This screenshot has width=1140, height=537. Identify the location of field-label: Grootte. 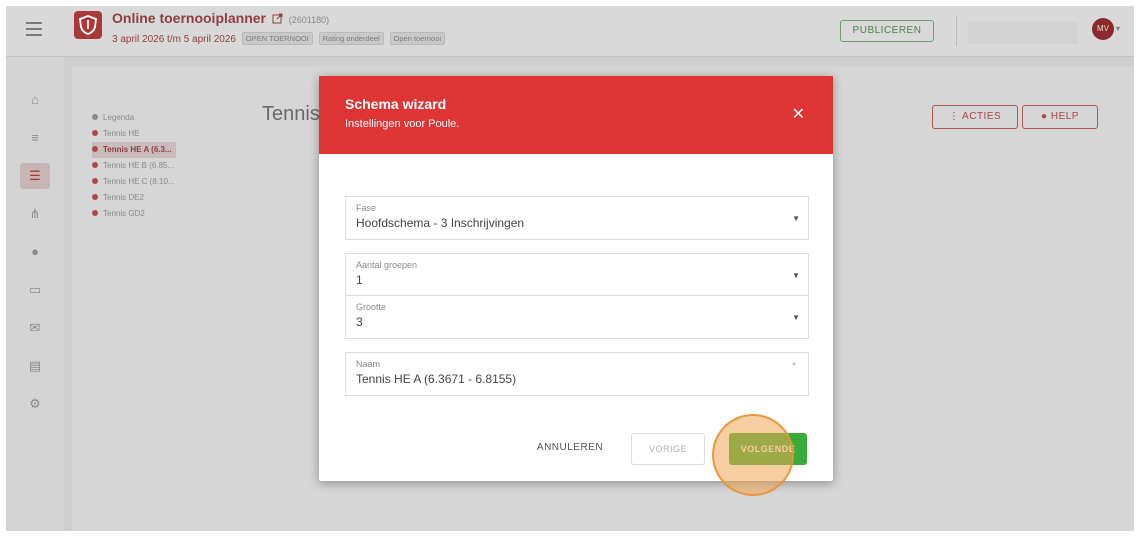
(371, 307).